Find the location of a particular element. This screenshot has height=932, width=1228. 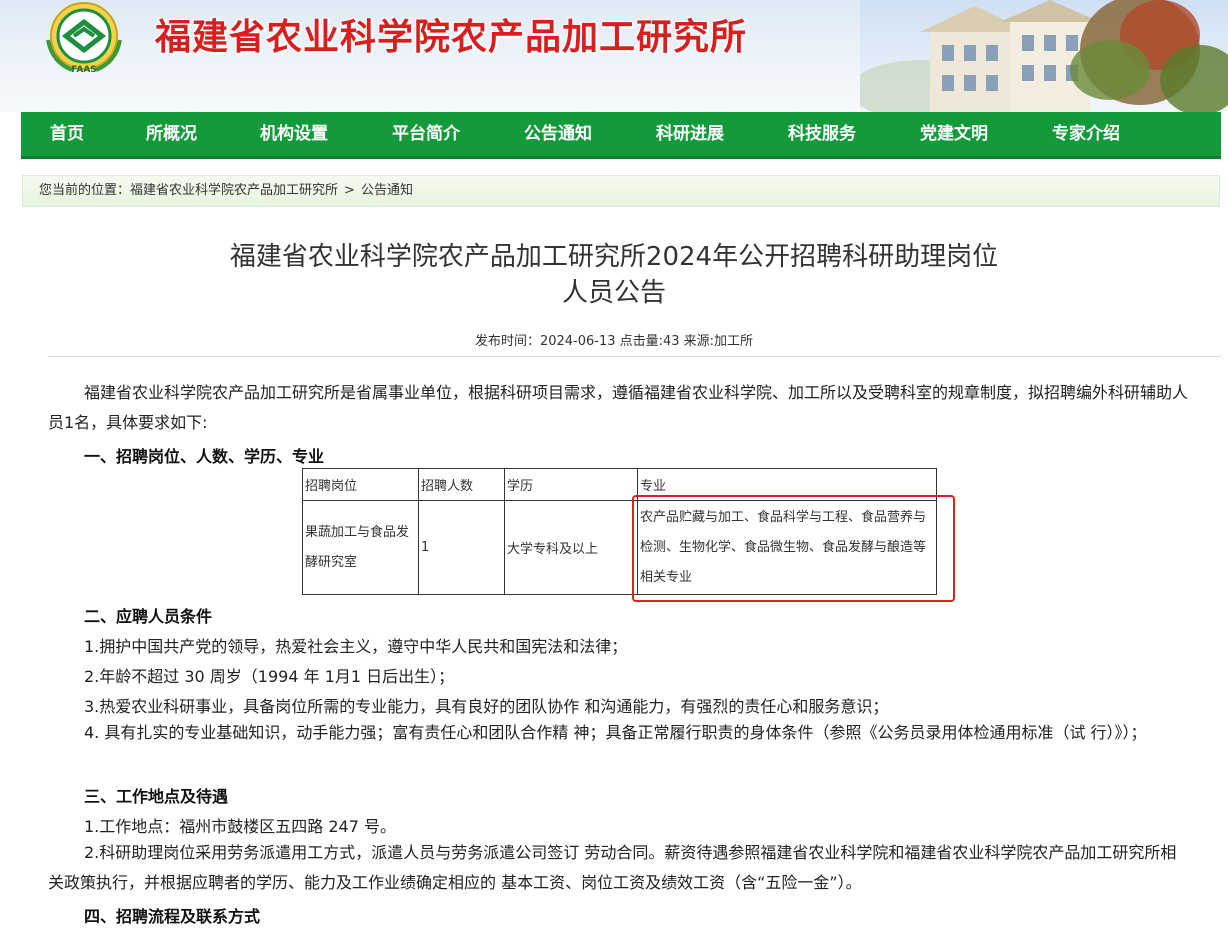

nav-item-experts: 专家介绍 is located at coordinates (1086, 134).